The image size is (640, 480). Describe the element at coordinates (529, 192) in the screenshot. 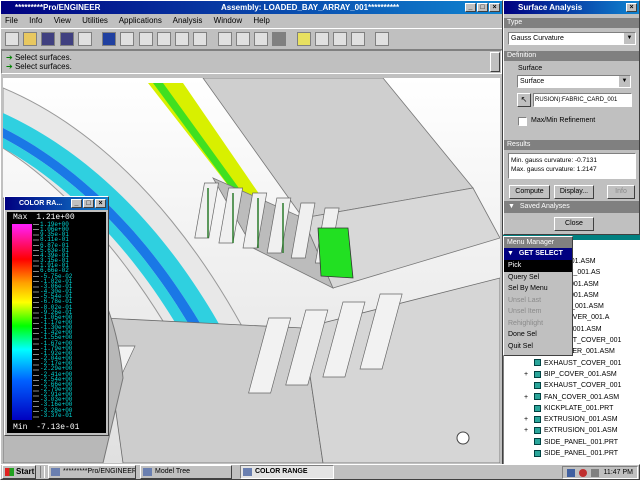

I see `compute-button: Compute` at that location.